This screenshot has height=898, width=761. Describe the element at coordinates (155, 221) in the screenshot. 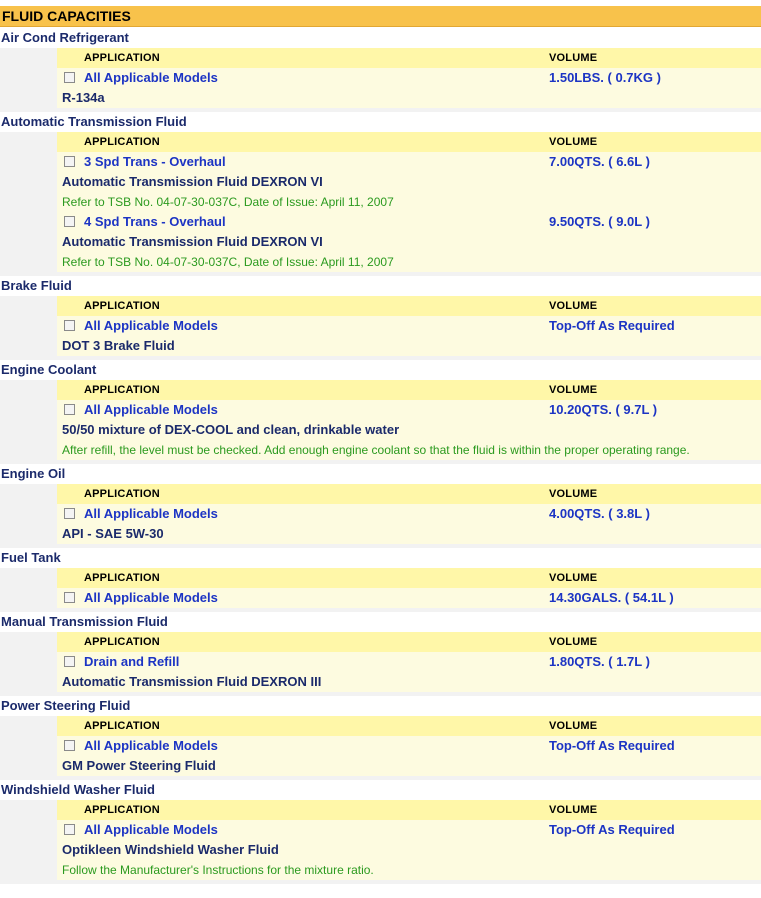

I see `application-link: 4 Spd Trans - Overhaul` at that location.